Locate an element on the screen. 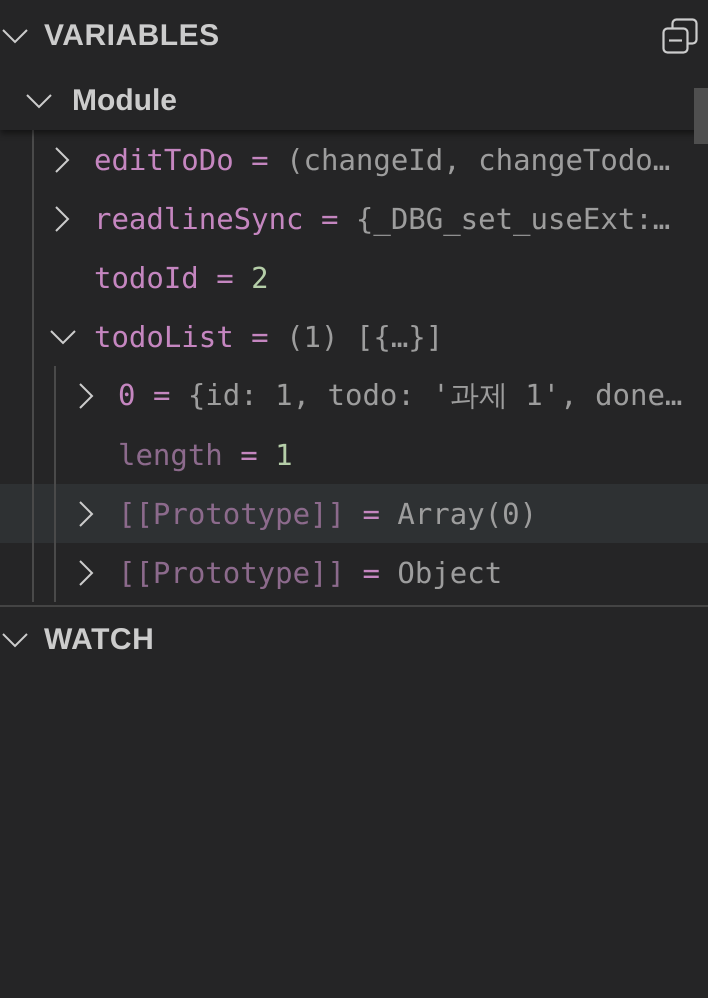  variable-row: todoId = 2 is located at coordinates (354, 277).